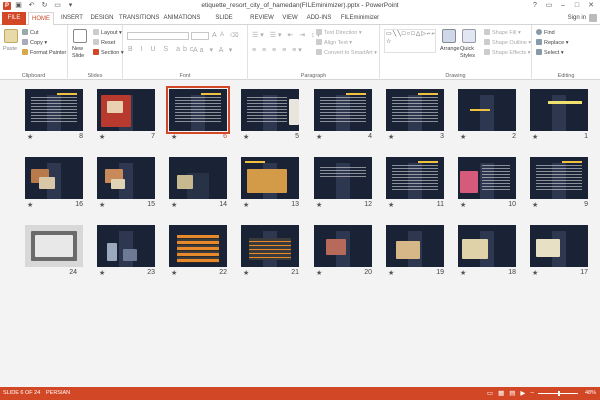  What do you see at coordinates (58, 393) in the screenshot?
I see `language-indicator: PERSIAN` at bounding box center [58, 393].